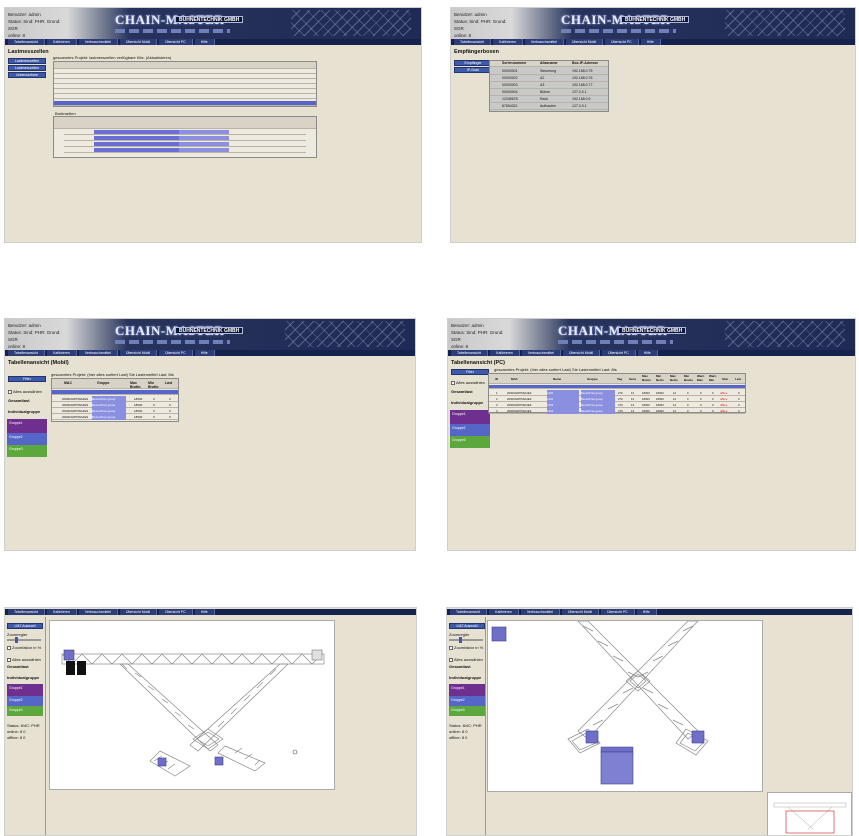 This screenshot has height=836, width=859. I want to click on col-header: Name, so click(557, 379).